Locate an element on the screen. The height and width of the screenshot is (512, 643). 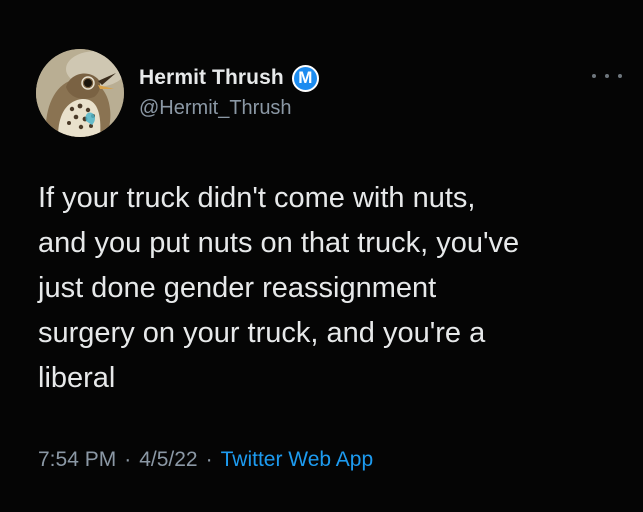
hermit-thrush-bird-icon is located at coordinates (80, 93).